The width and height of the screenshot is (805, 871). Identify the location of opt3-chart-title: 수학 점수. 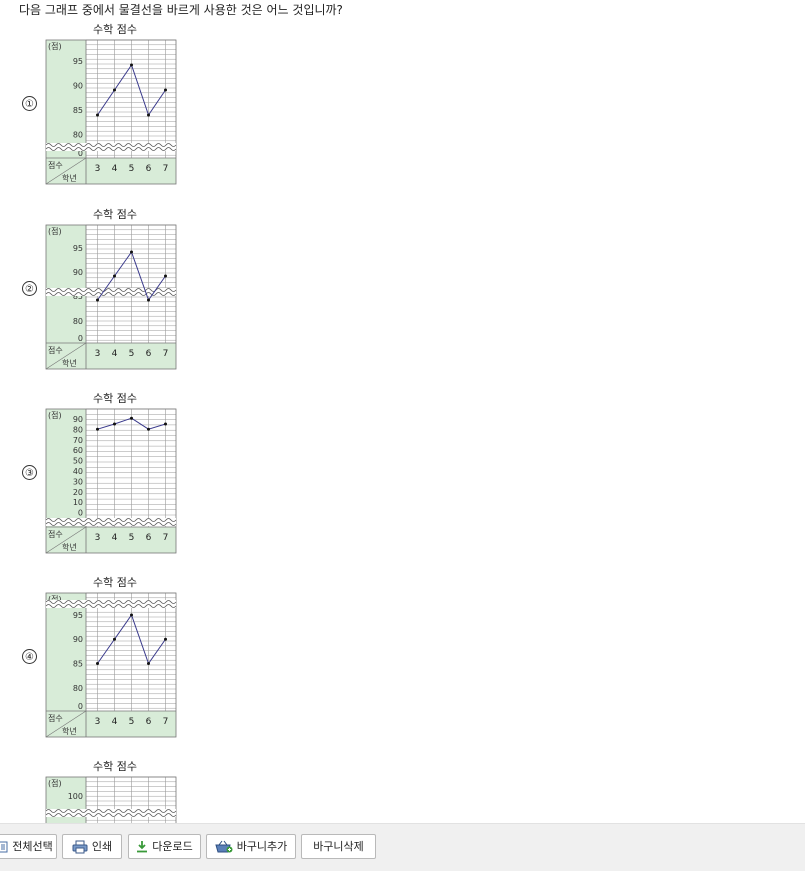
(115, 398).